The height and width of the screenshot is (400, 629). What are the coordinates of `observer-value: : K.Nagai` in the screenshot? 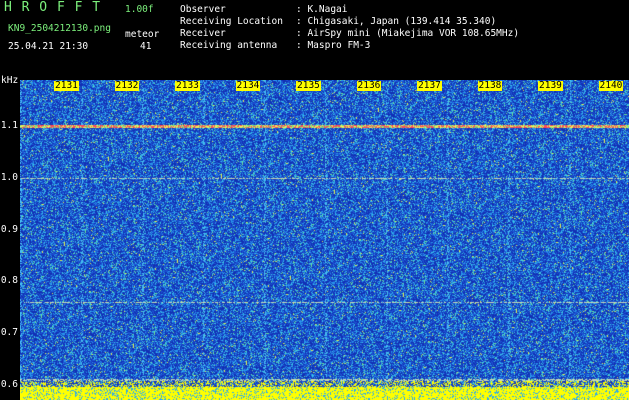 It's located at (322, 9).